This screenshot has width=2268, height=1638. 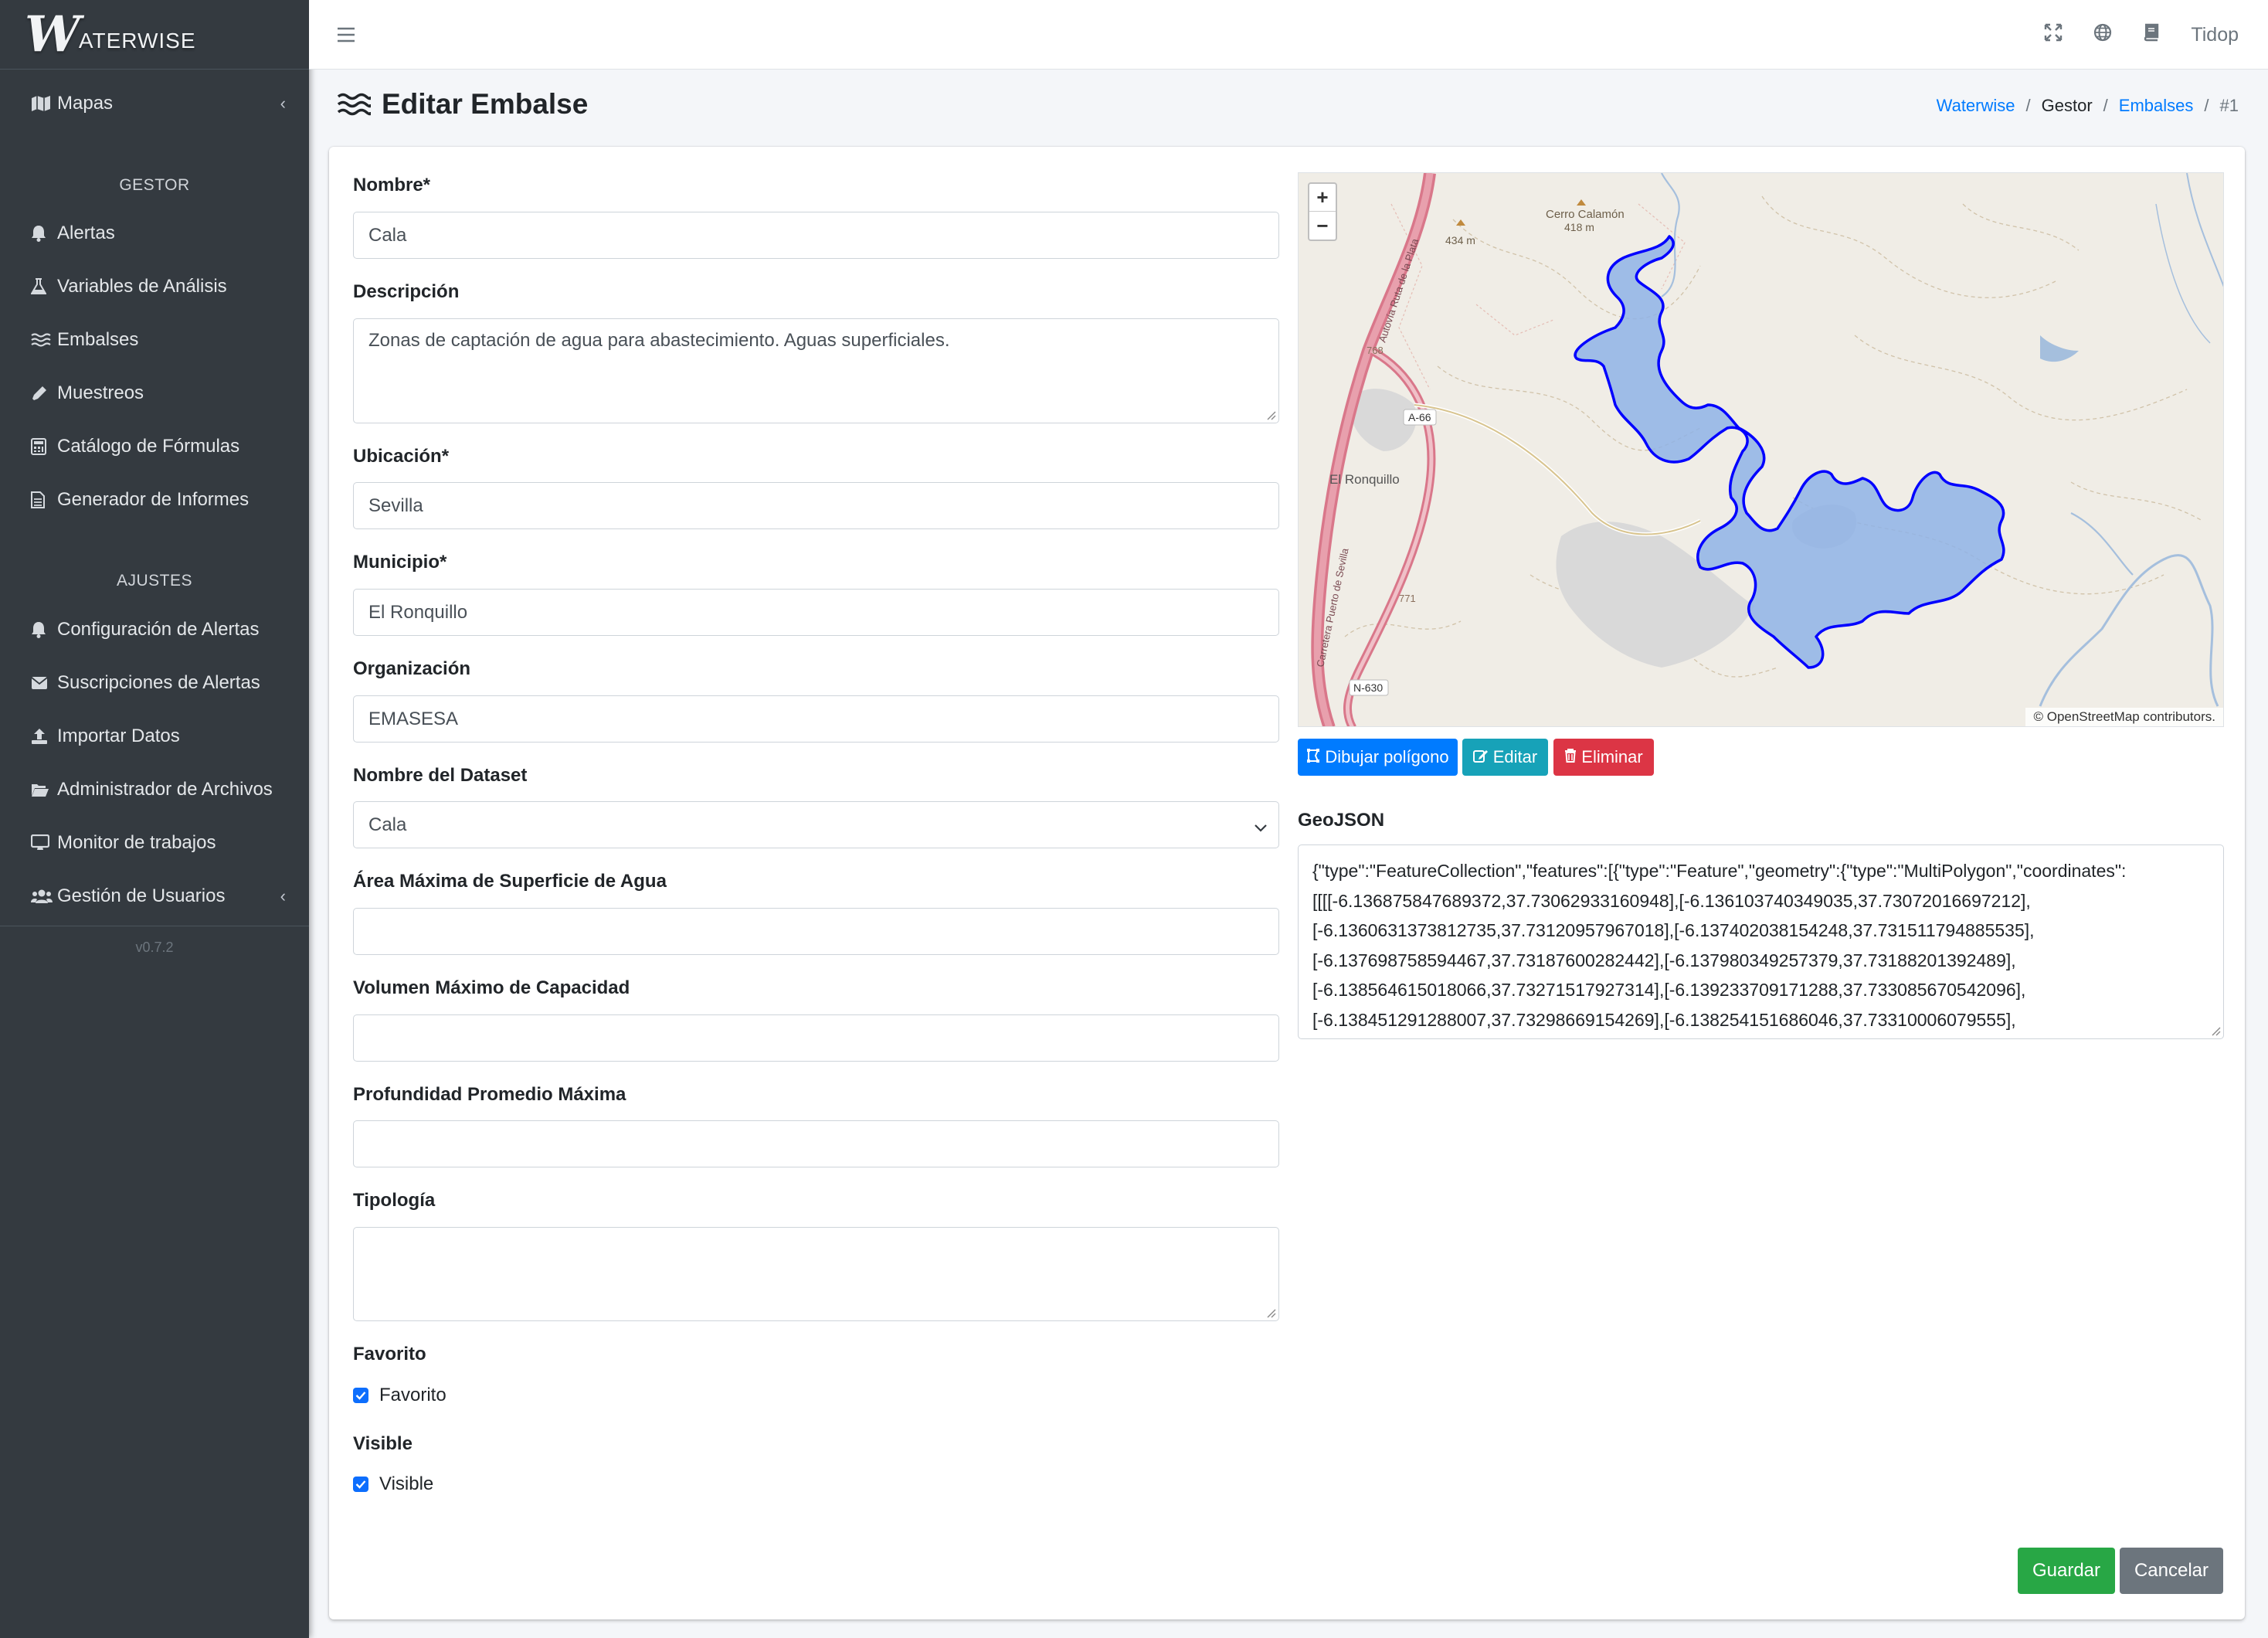 I want to click on sidebar-item-variables: Variables de Análisis, so click(x=159, y=287).